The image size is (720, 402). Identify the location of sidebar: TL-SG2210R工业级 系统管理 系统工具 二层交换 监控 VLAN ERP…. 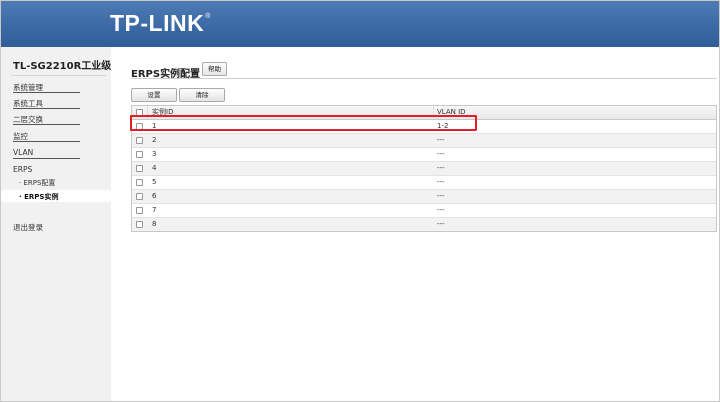
(56, 224).